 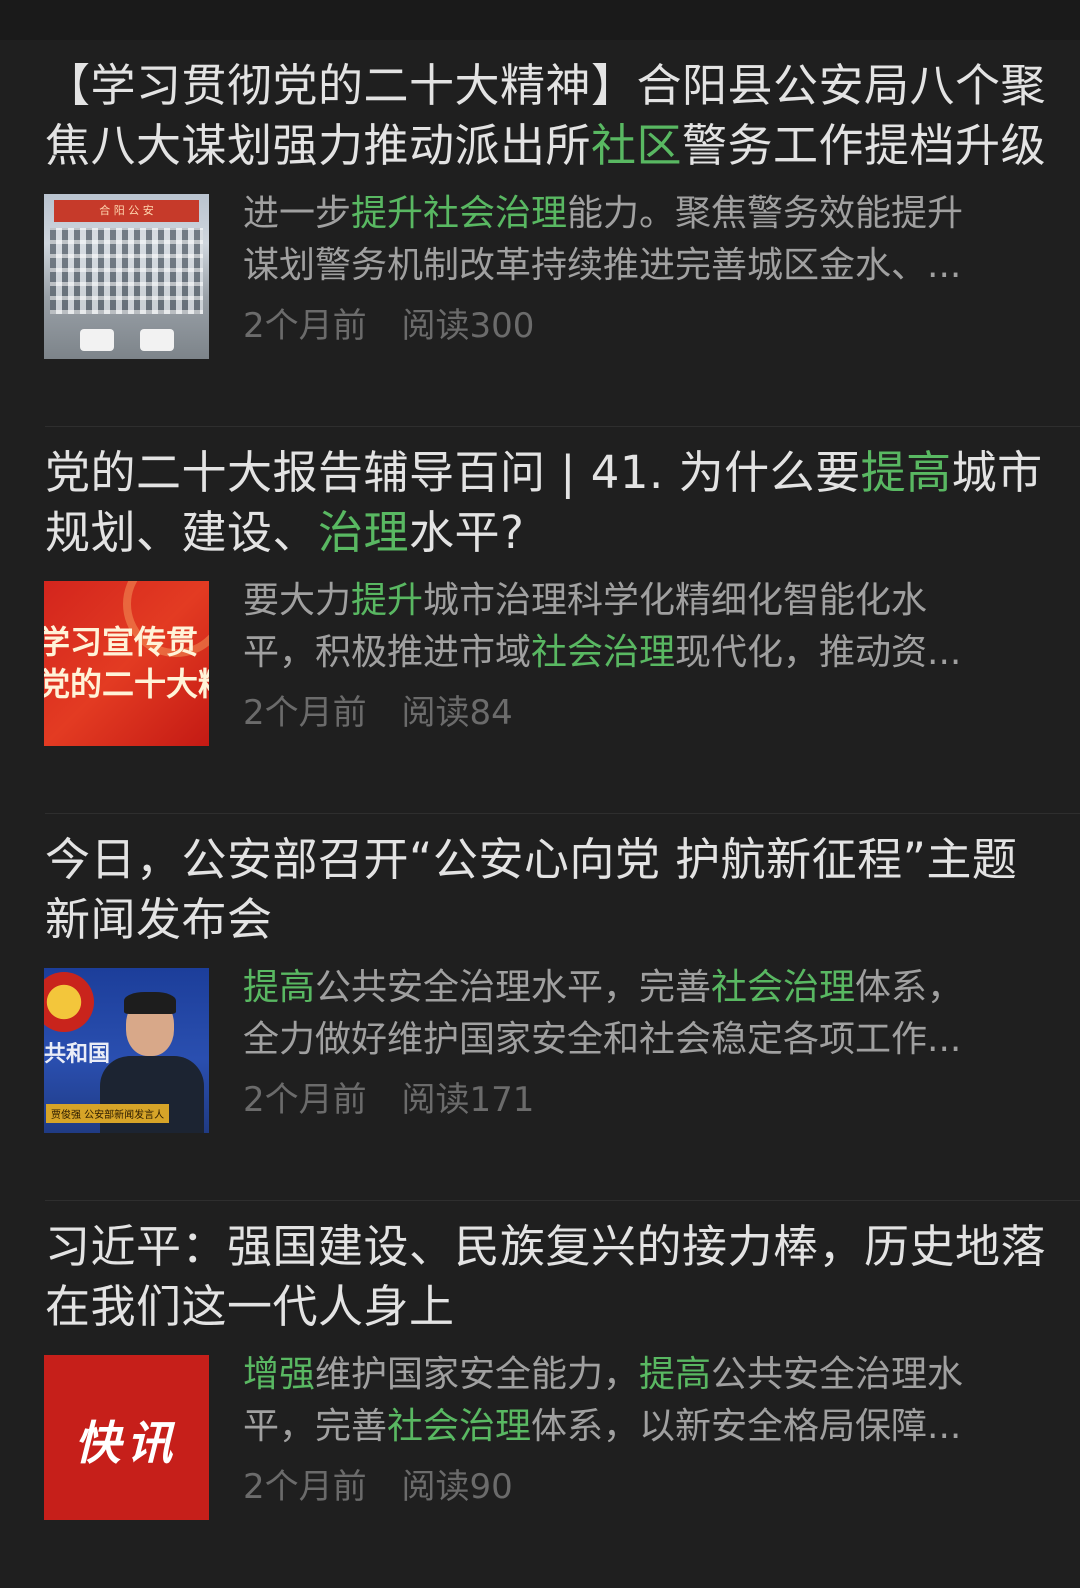 What do you see at coordinates (400, 326) in the screenshot?
I see `article-meta: 2个月前 阅读300` at bounding box center [400, 326].